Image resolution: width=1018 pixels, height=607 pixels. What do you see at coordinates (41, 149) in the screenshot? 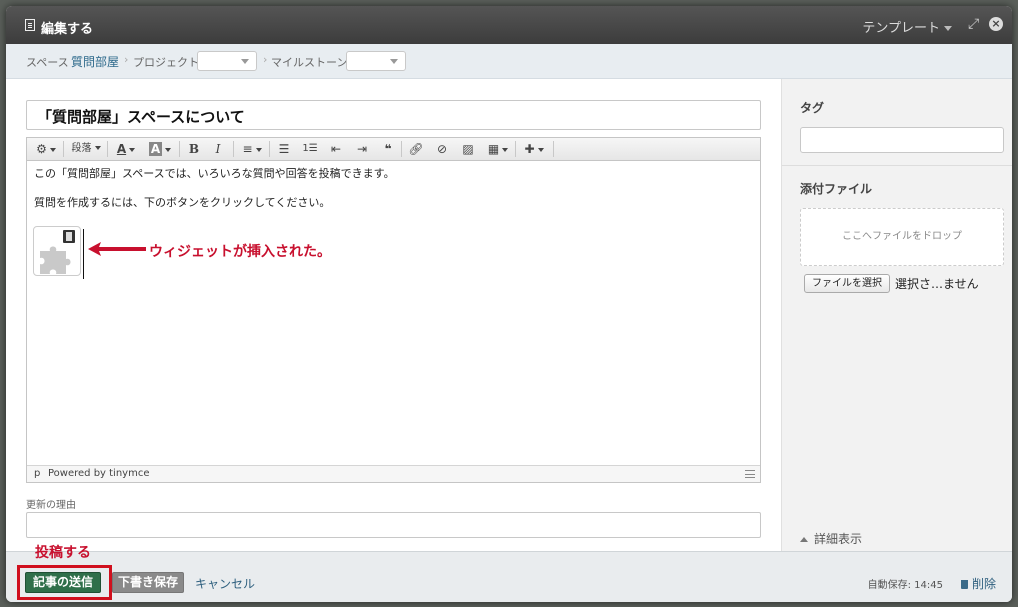
I see `gear-icon: ⚙` at bounding box center [41, 149].